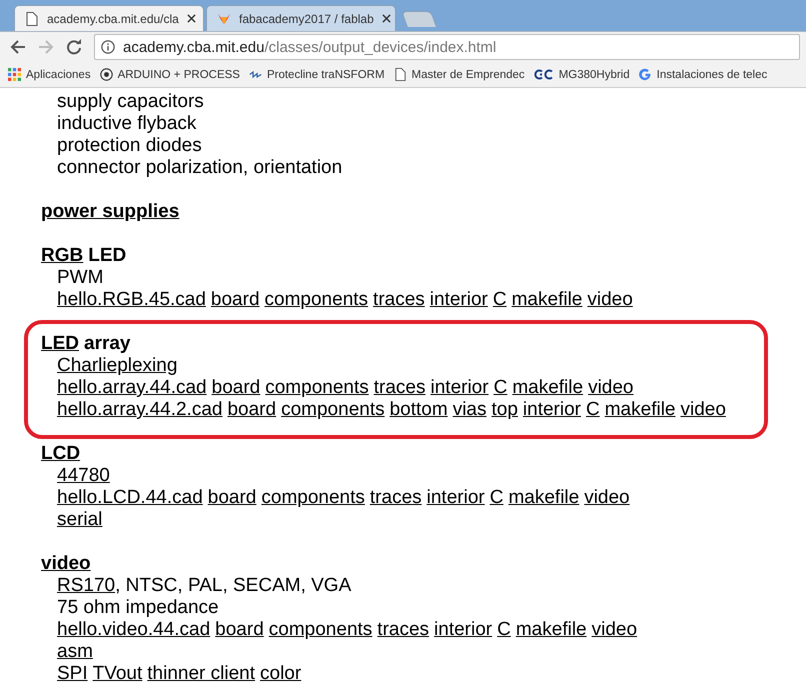  I want to click on logo-icon, so click(544, 74).